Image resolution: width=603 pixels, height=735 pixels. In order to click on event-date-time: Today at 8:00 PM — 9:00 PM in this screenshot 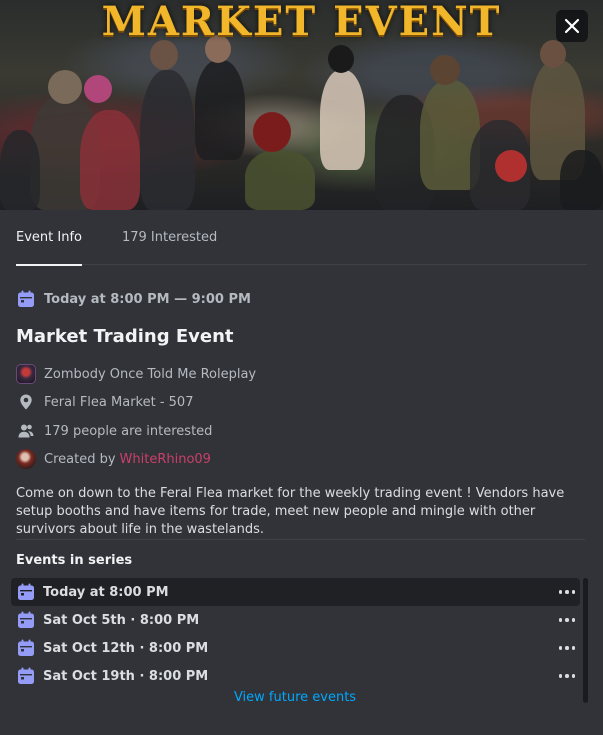, I will do `click(147, 299)`.